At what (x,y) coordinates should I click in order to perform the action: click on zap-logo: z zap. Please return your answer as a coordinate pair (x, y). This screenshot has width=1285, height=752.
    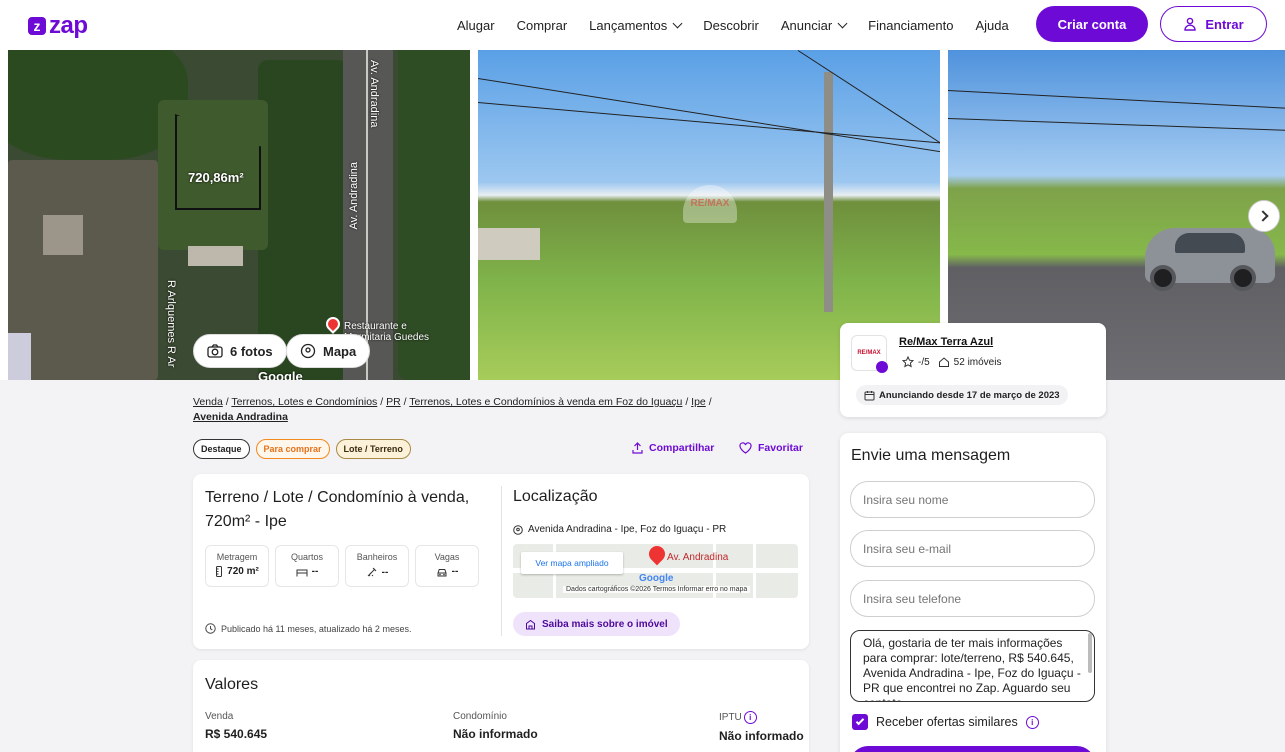
    Looking at the image, I should click on (58, 26).